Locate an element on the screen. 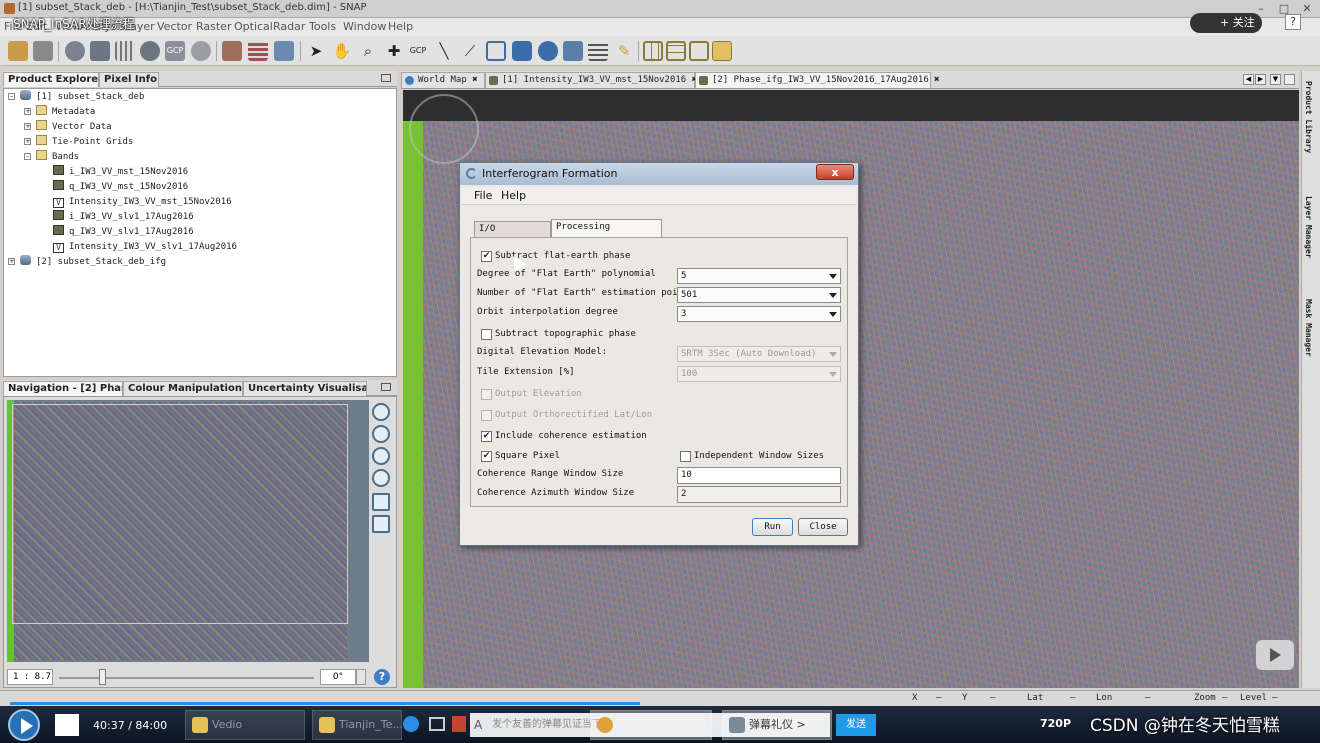 The image size is (1320, 743). viewport-frame is located at coordinates (180, 514).